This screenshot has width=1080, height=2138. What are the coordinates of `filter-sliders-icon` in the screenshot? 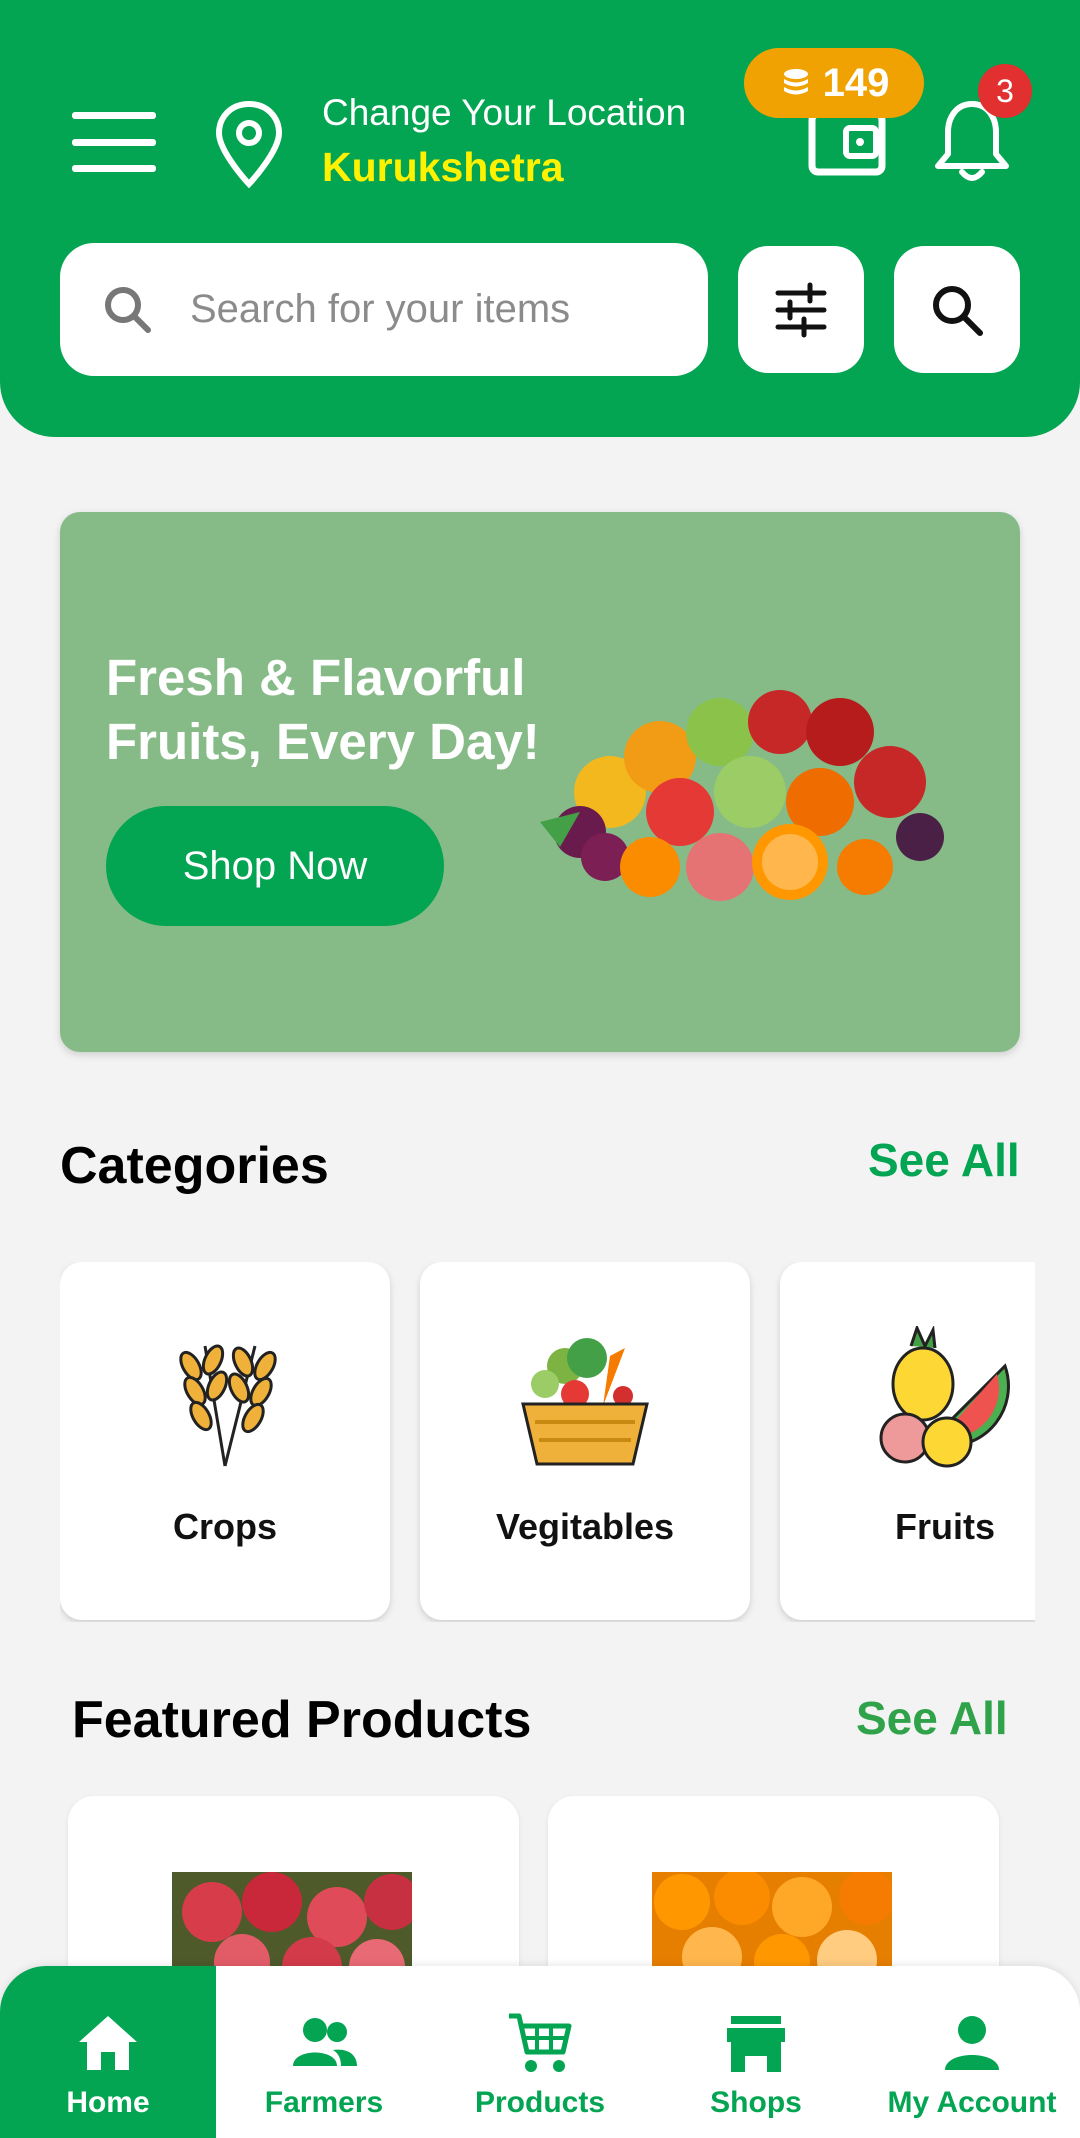 It's located at (801, 309).